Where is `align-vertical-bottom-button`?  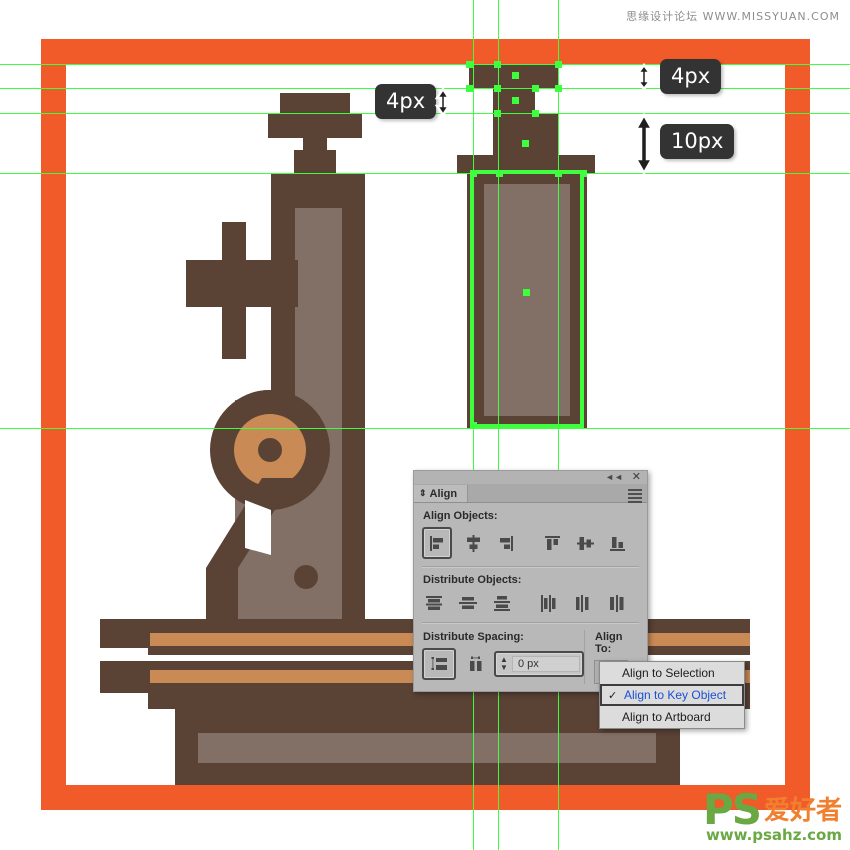
align-vertical-bottom-button is located at coordinates (617, 543).